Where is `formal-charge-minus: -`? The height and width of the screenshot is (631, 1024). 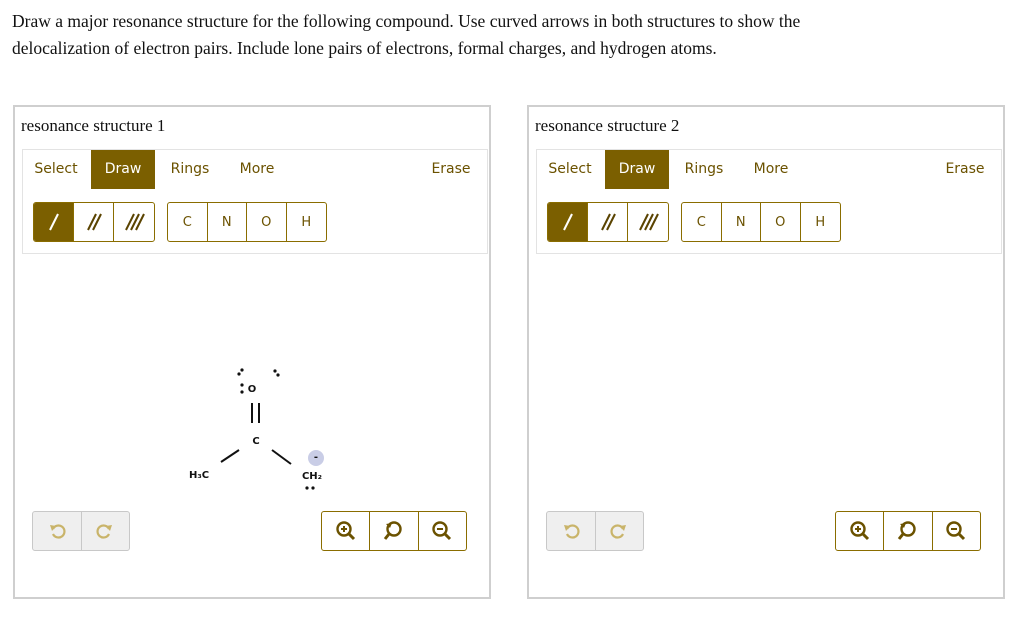
formal-charge-minus: - is located at coordinates (316, 457).